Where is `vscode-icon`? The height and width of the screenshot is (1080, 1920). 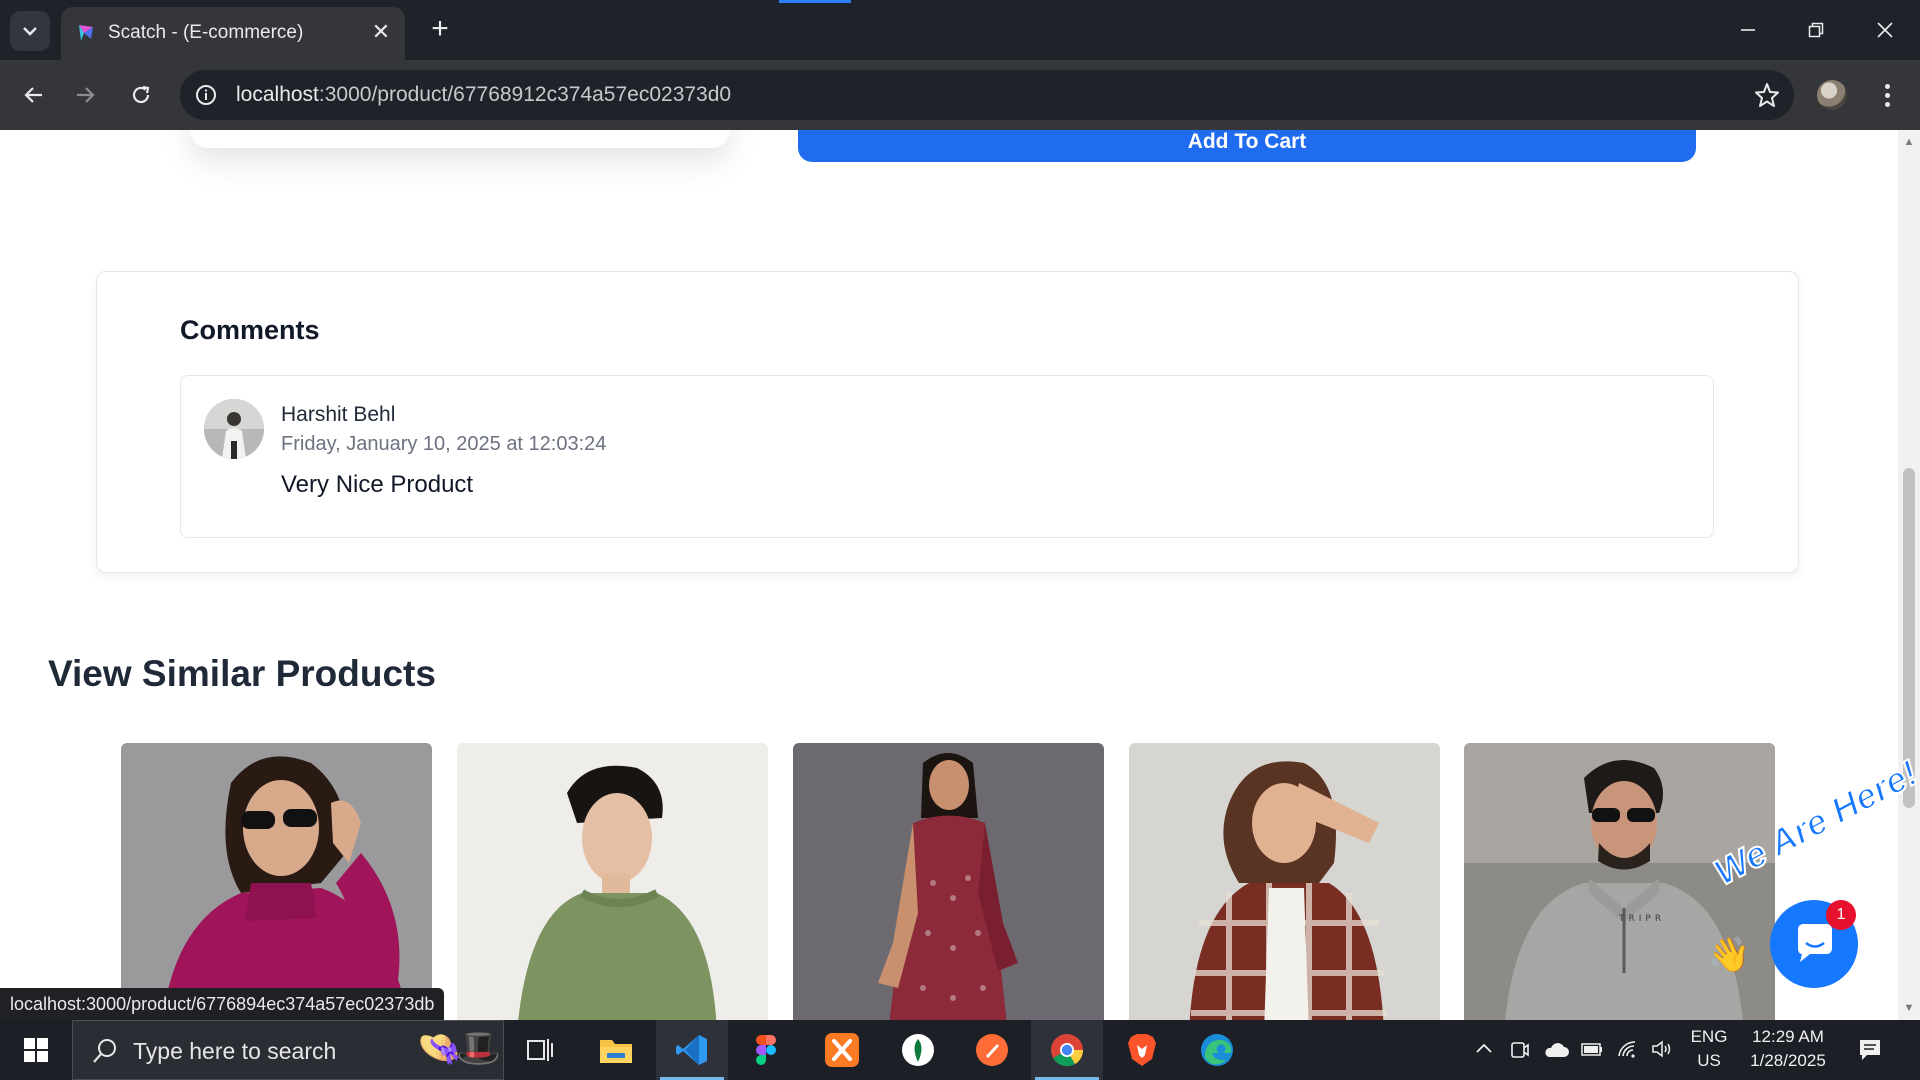 vscode-icon is located at coordinates (691, 1050).